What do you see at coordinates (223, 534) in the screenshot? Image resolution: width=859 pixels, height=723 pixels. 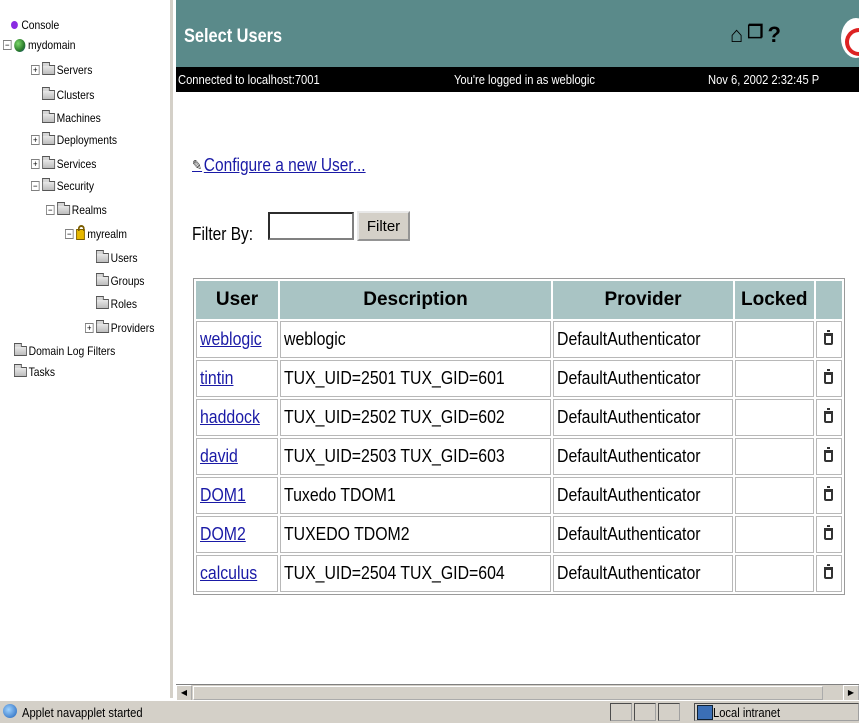 I see `user-link: DOM2` at bounding box center [223, 534].